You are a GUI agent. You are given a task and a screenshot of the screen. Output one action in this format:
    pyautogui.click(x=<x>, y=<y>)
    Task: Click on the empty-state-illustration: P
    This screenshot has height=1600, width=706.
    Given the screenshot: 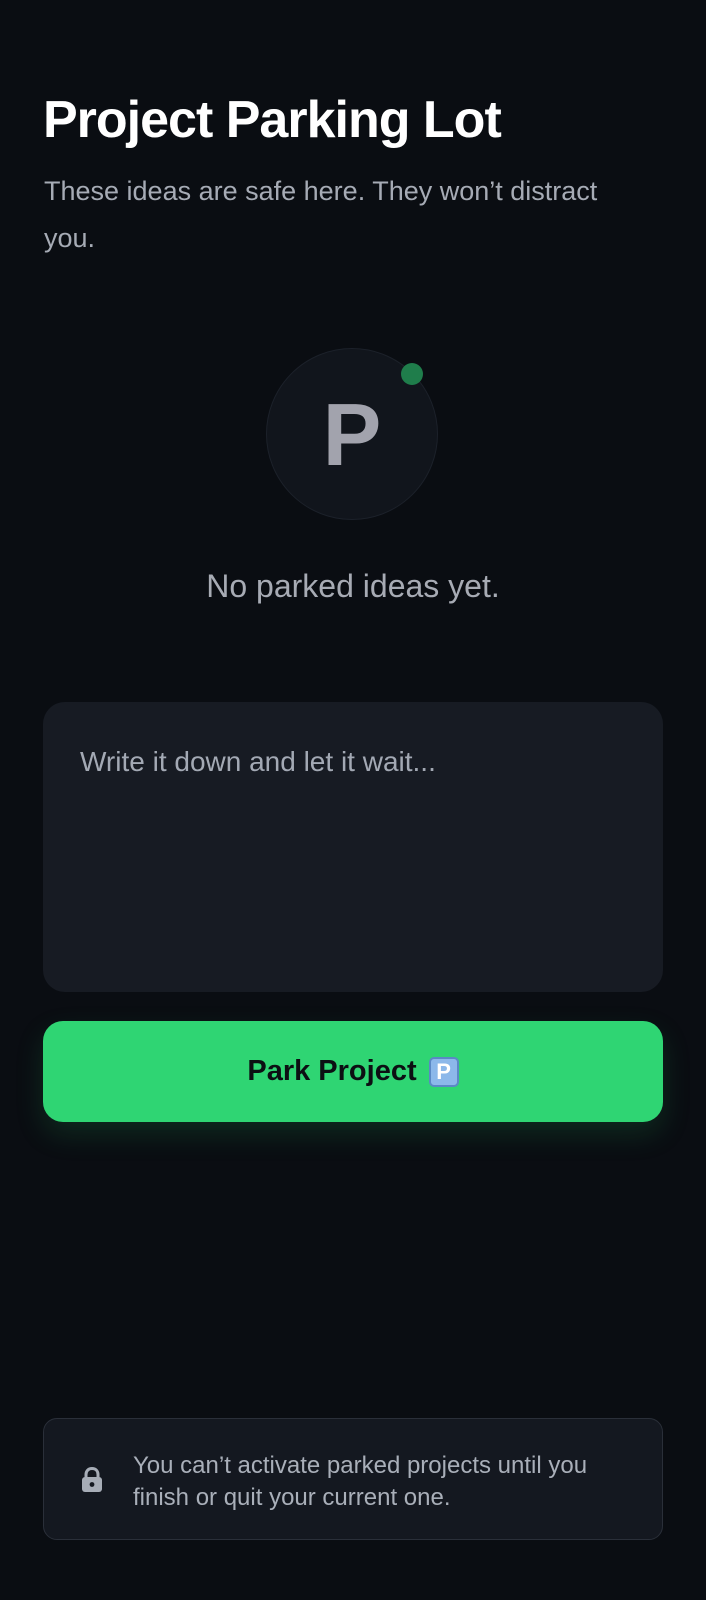 What is the action you would take?
    pyautogui.click(x=352, y=434)
    